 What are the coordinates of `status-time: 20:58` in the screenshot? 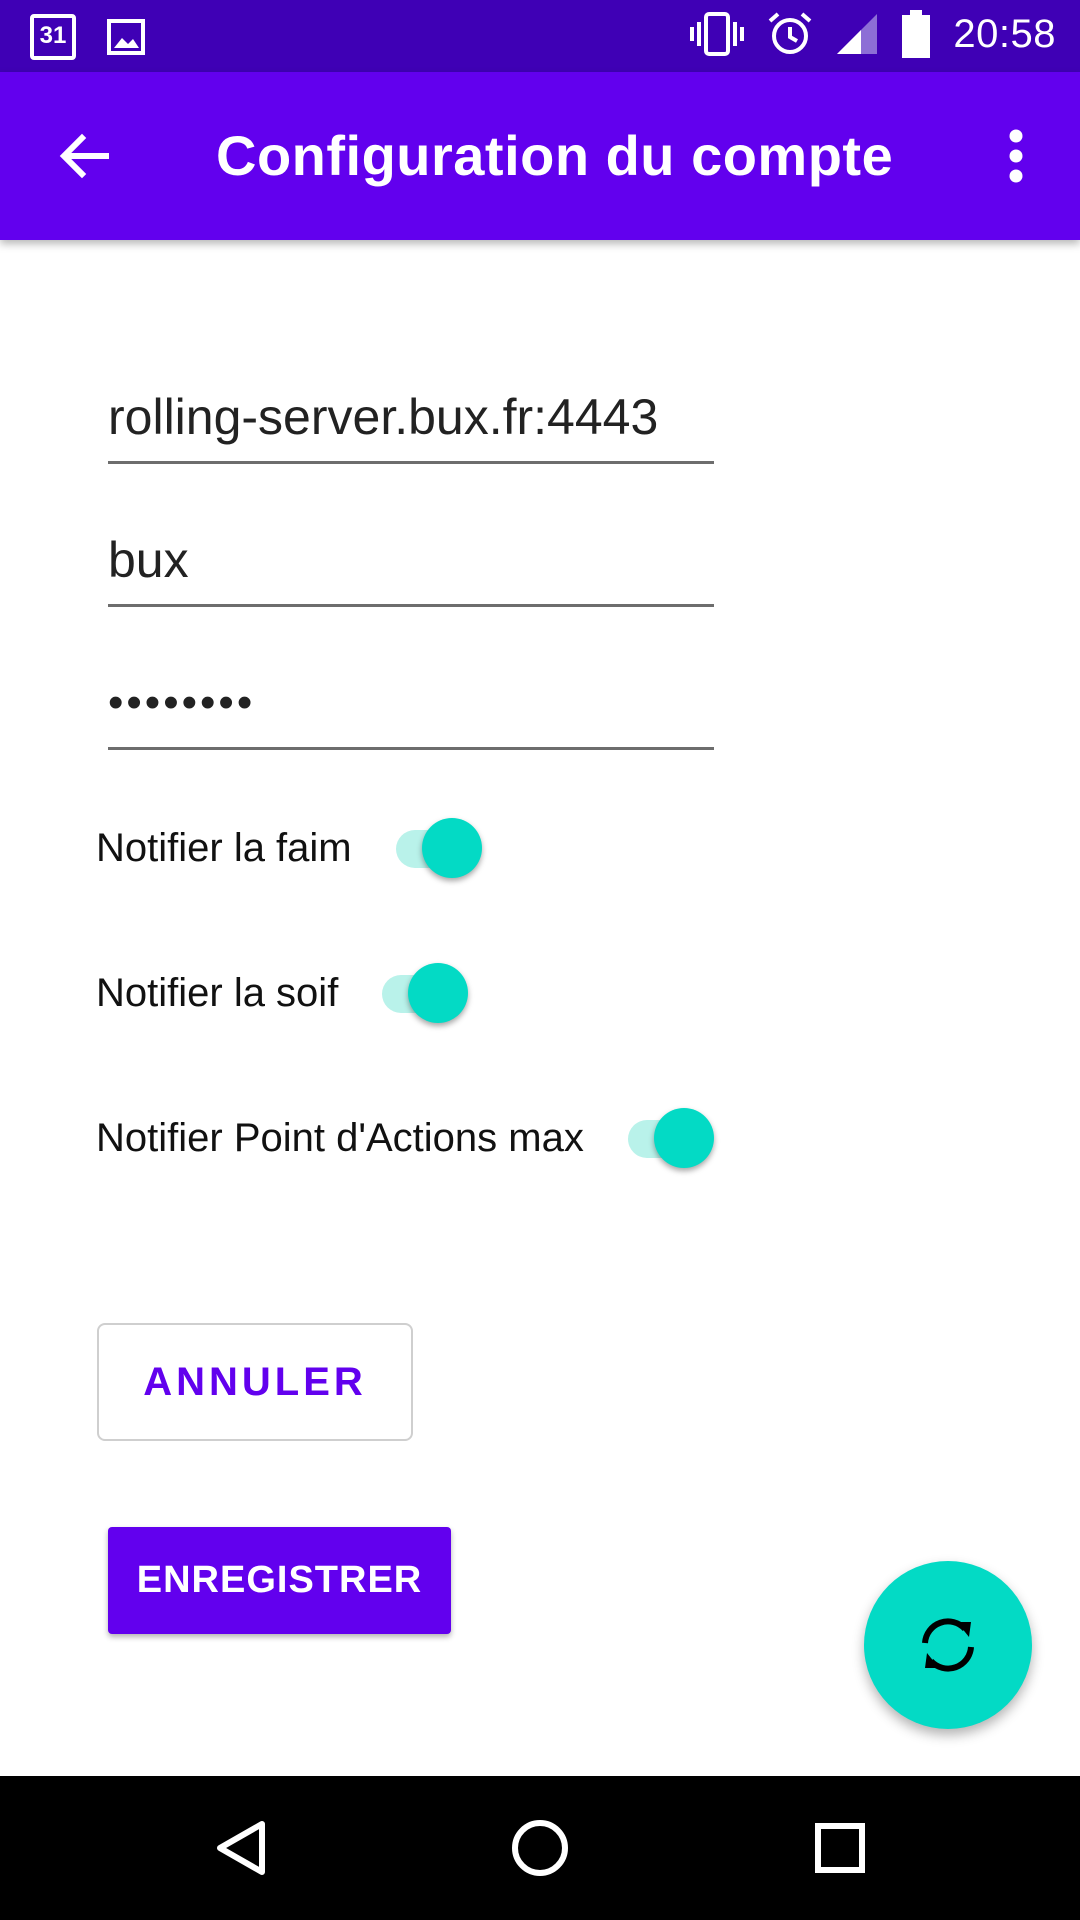 It's located at (1004, 33).